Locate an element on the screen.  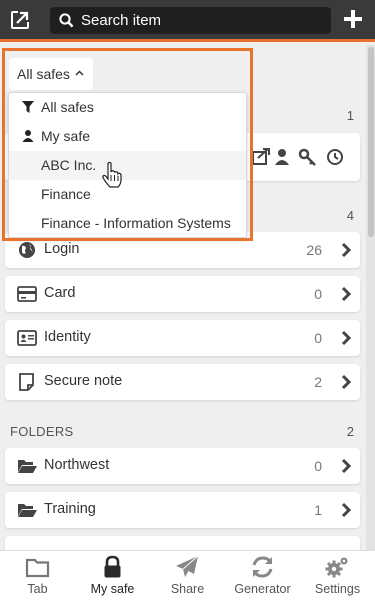
type-item-label: Login is located at coordinates (62, 249).